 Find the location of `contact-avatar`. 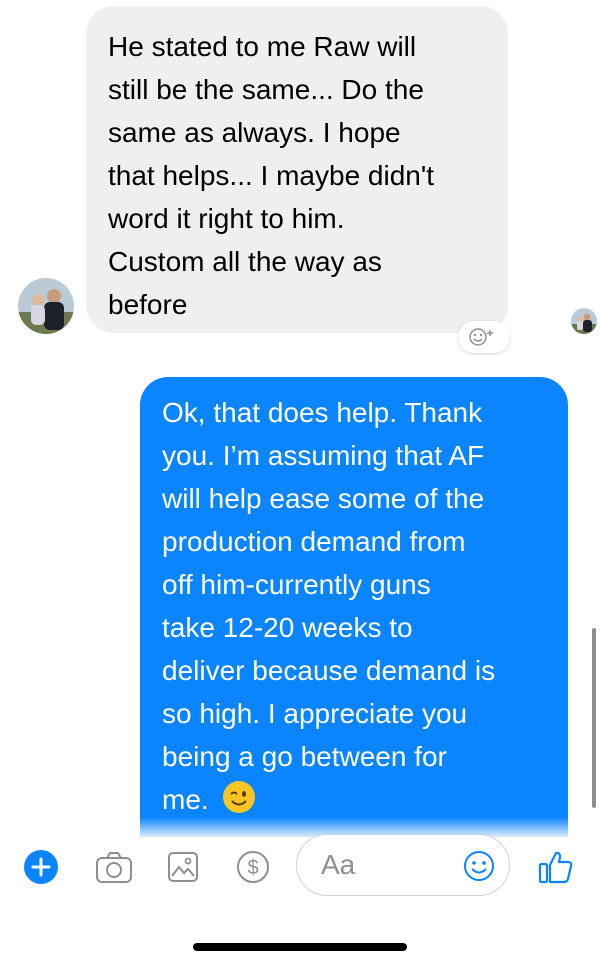

contact-avatar is located at coordinates (46, 306).